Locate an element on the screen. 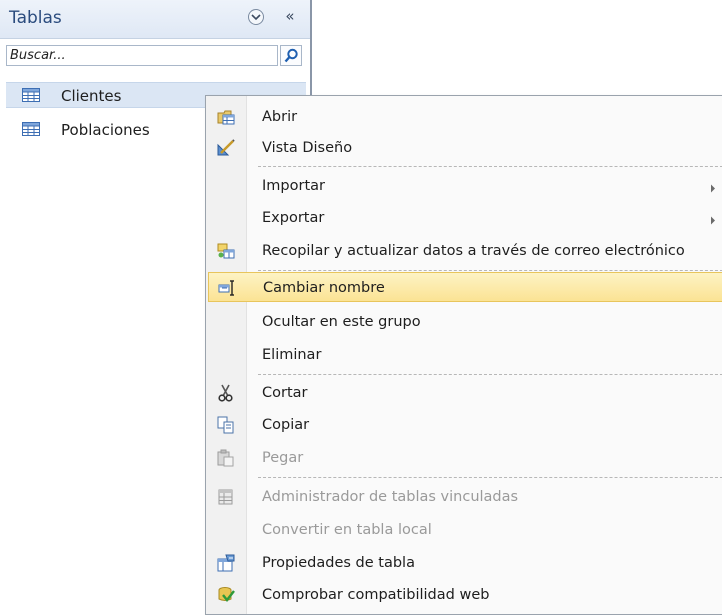 This screenshot has height=615, width=722. search-field is located at coordinates (142, 55).